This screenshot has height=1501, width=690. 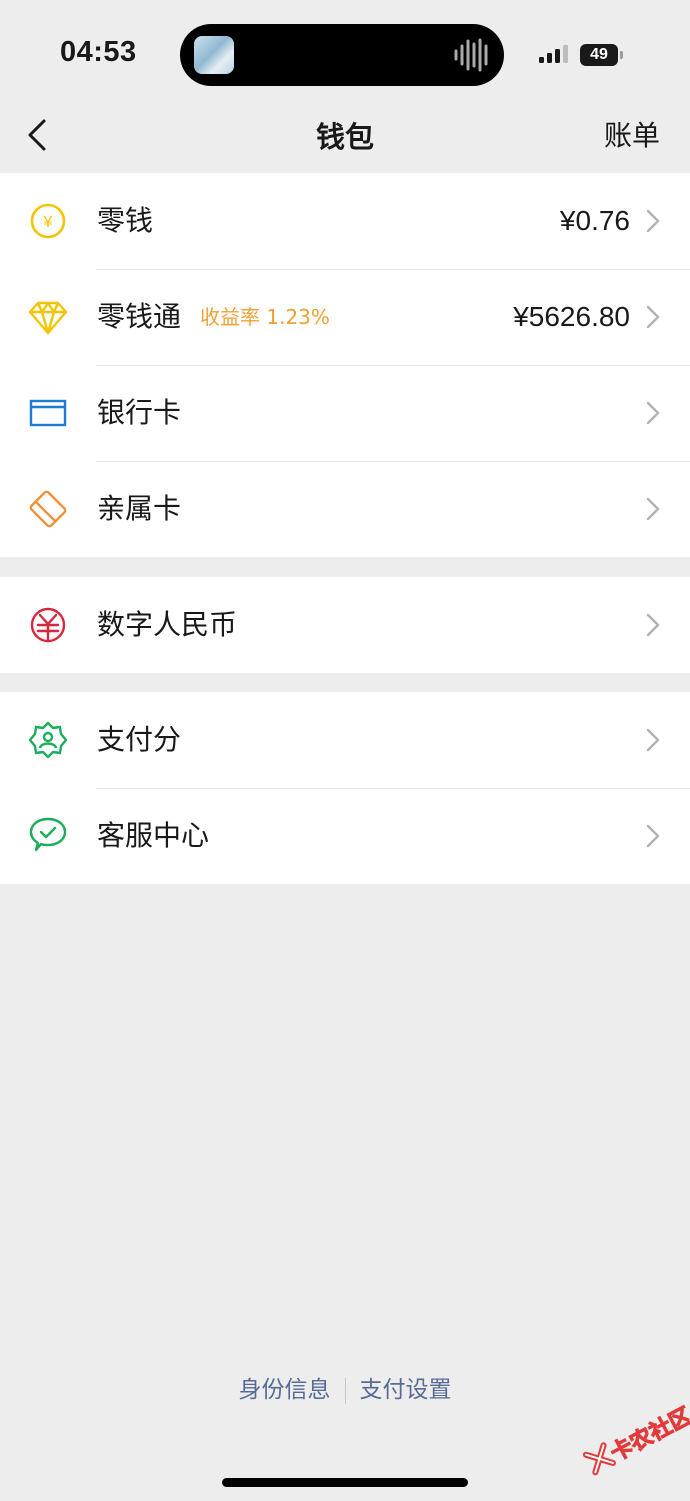 What do you see at coordinates (48, 509) in the screenshot?
I see `family-card-icon` at bounding box center [48, 509].